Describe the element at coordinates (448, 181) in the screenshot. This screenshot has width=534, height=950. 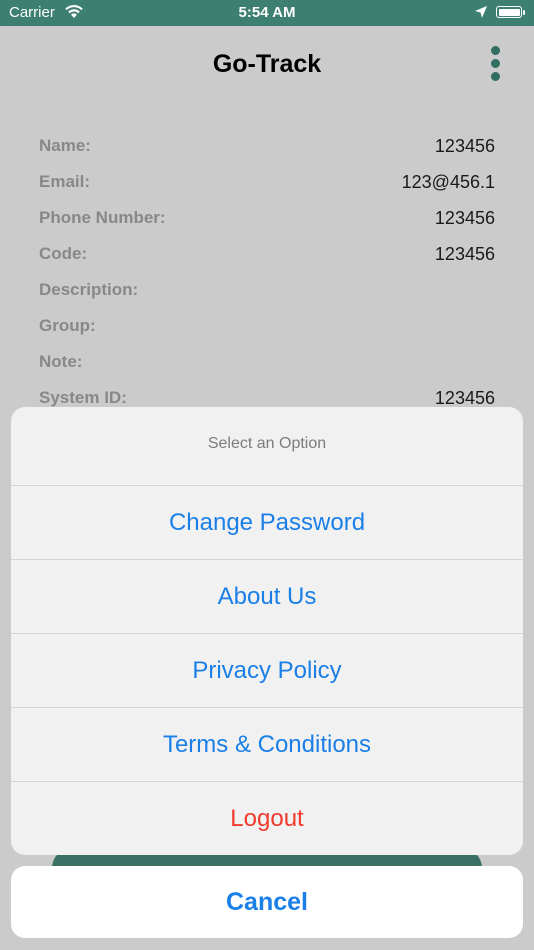
I see `profile-value: 123@456.1` at that location.